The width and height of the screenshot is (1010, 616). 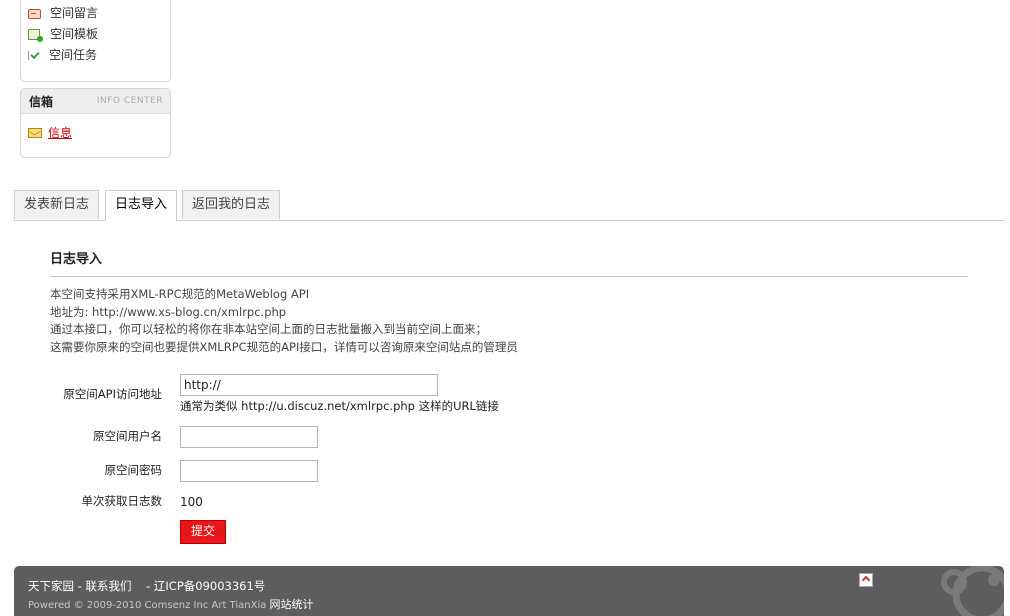 What do you see at coordinates (249, 437) in the screenshot?
I see `username-input` at bounding box center [249, 437].